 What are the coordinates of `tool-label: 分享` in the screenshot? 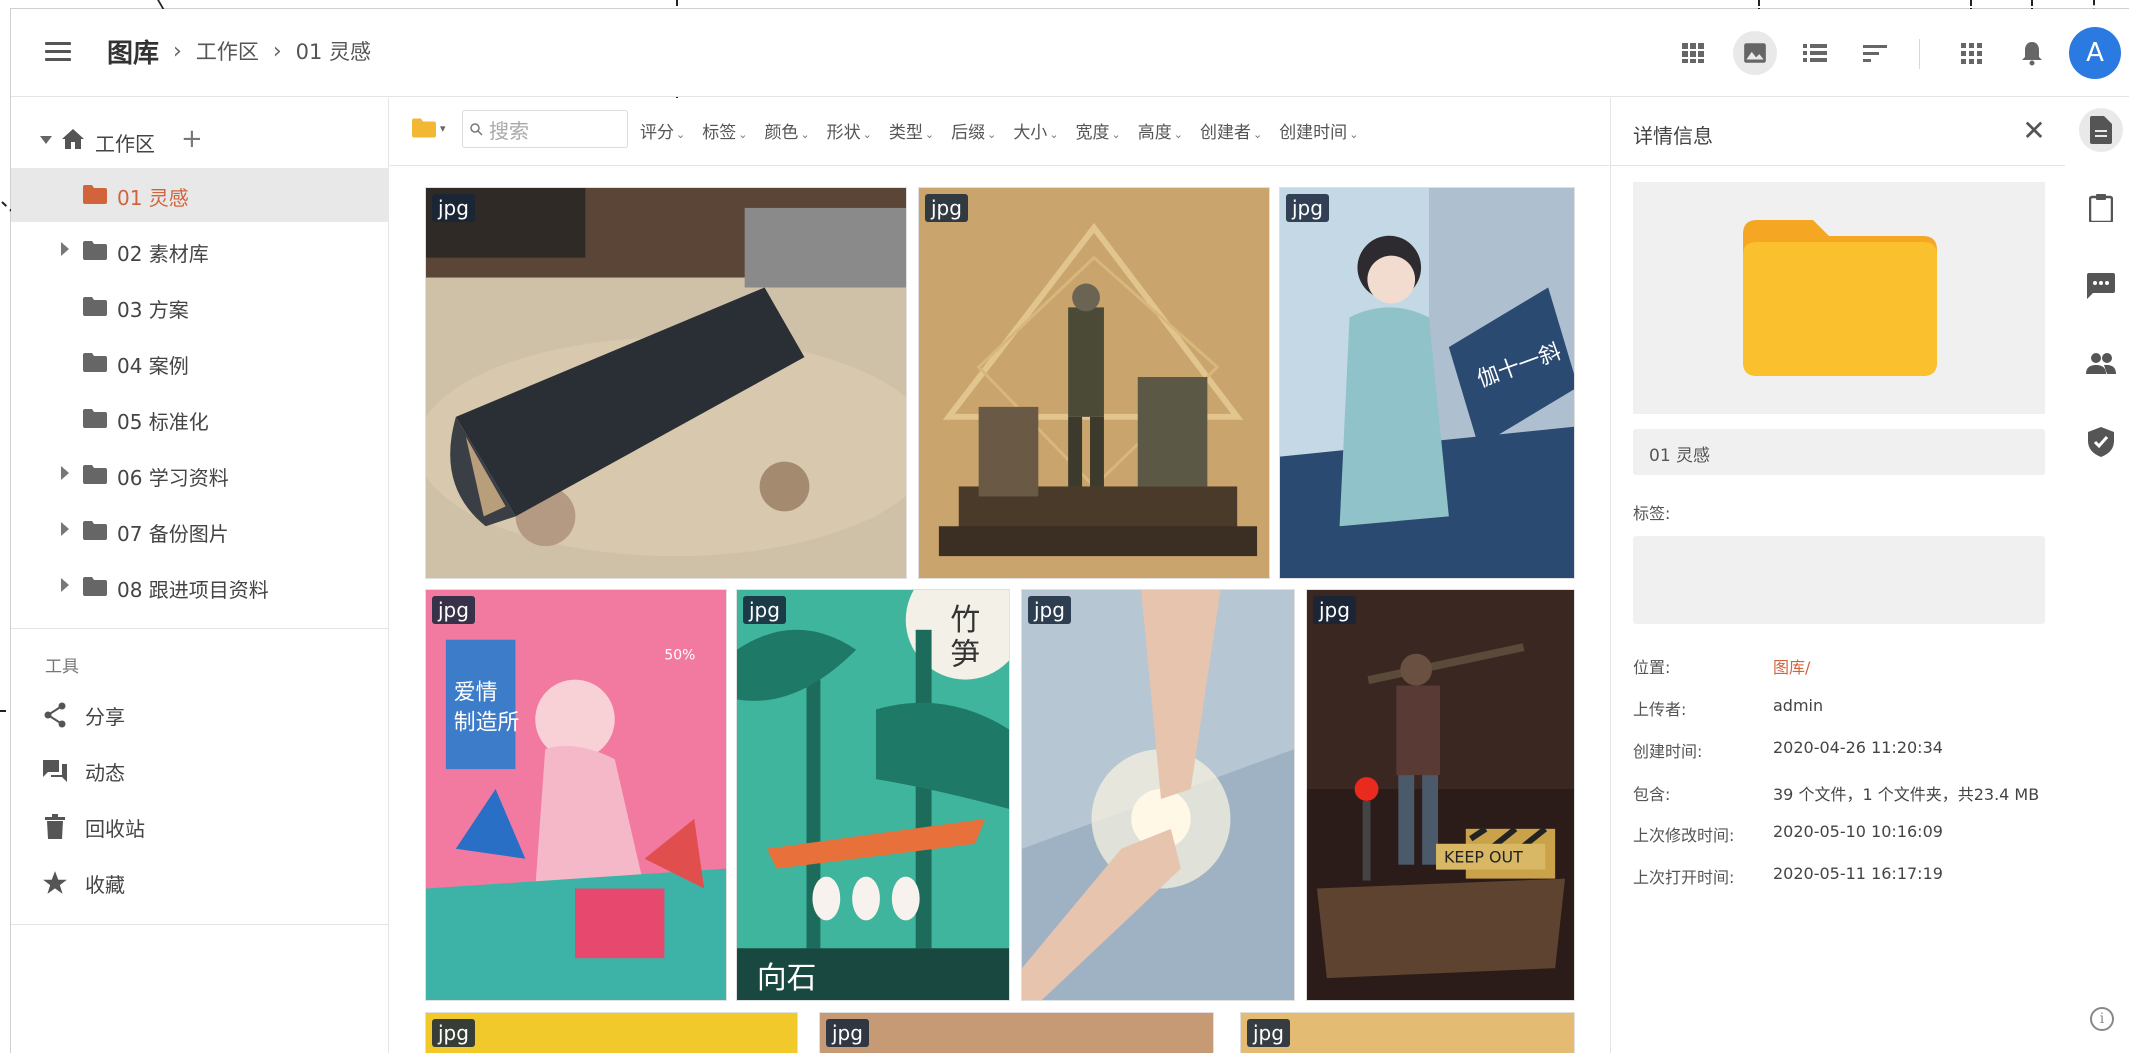 It's located at (105, 716).